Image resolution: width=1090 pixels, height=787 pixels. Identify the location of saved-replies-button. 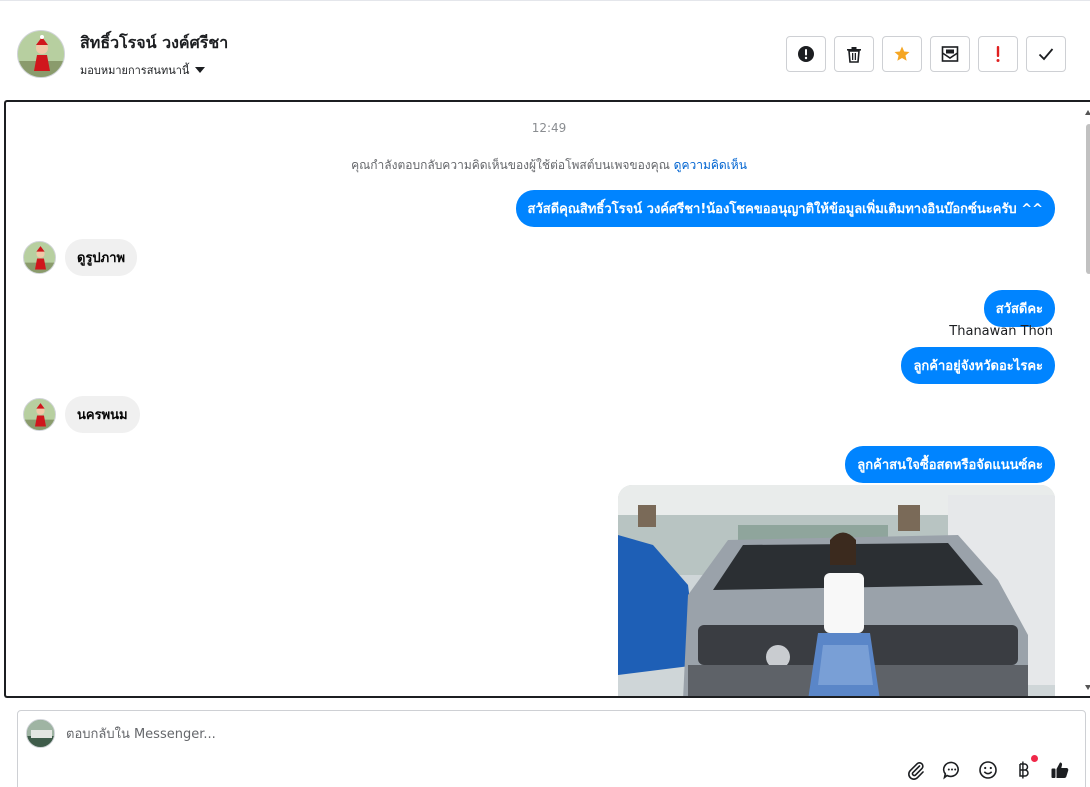
(952, 770).